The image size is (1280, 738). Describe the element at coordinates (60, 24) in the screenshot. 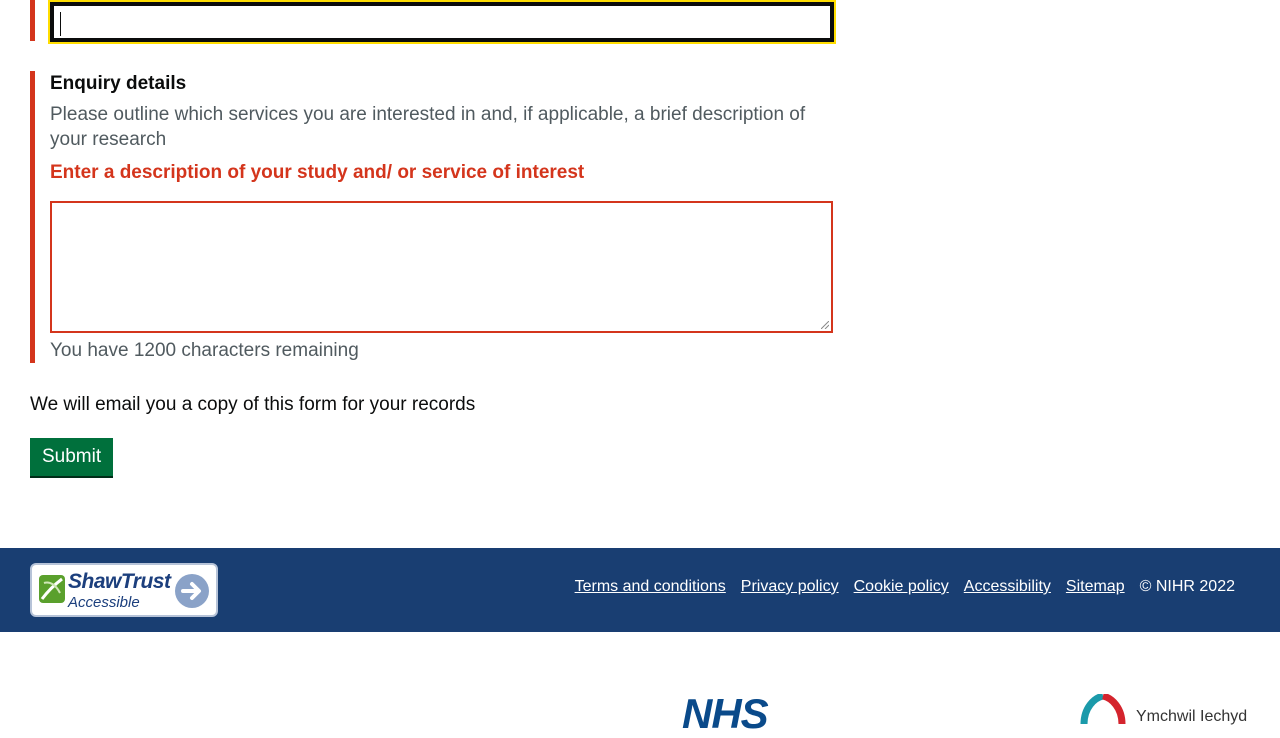

I see `text-caret` at that location.